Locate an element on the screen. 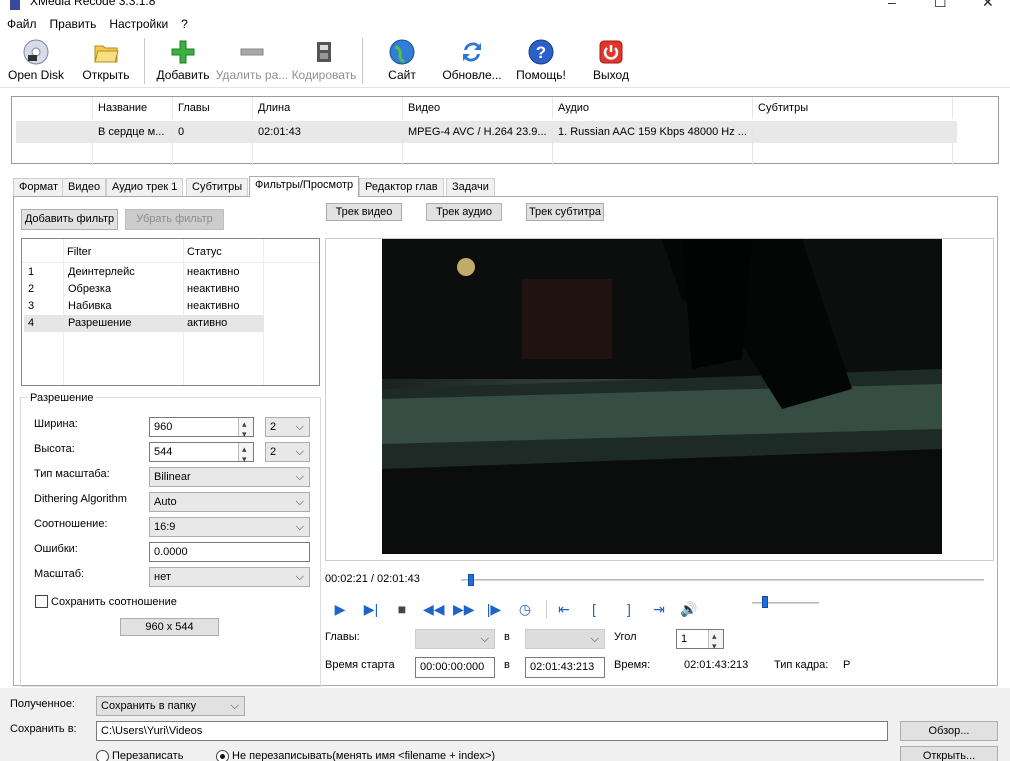 Image resolution: width=1010 pixels, height=761 pixels. open-disk-button: Open Disk is located at coordinates (36, 62).